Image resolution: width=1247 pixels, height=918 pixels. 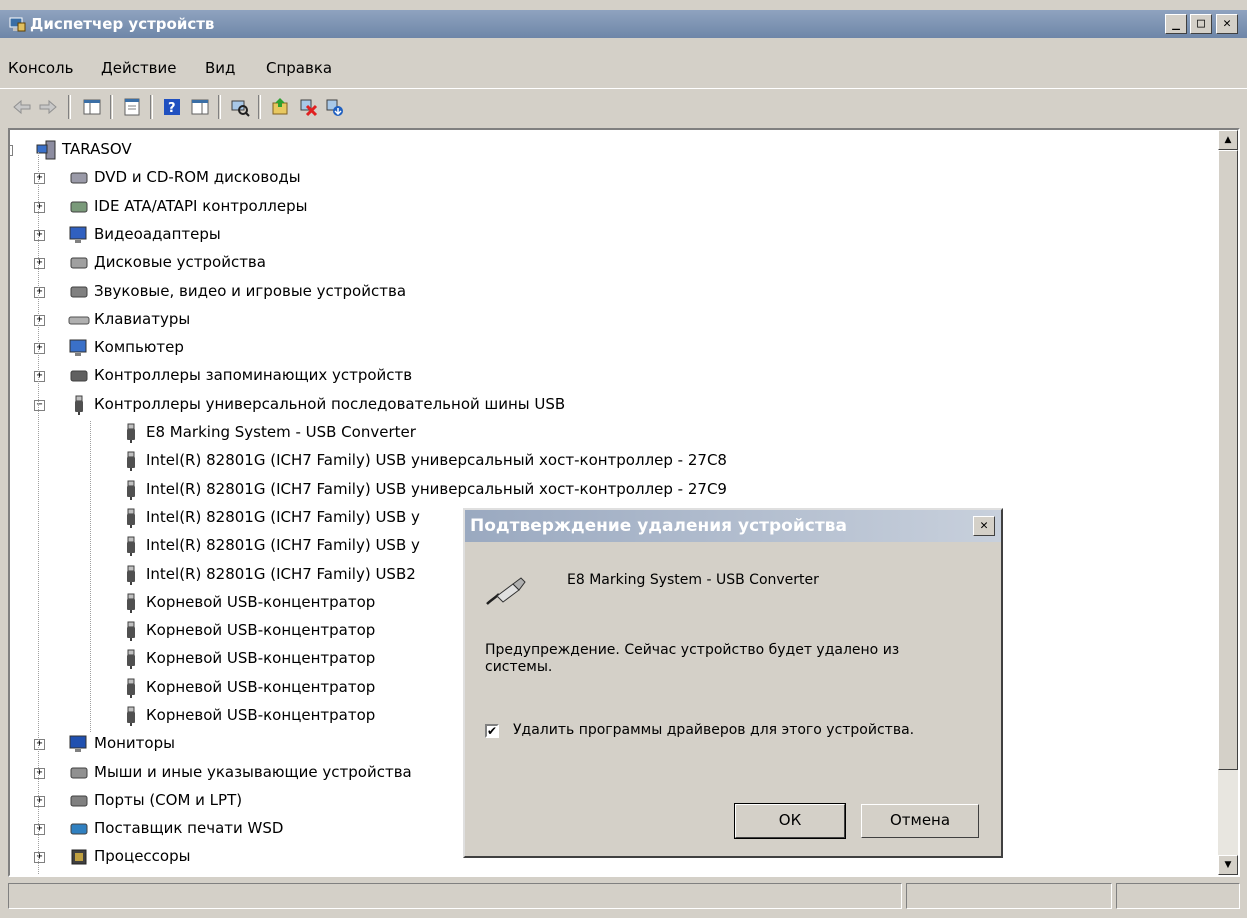 I want to click on status-pane-main, so click(x=455, y=896).